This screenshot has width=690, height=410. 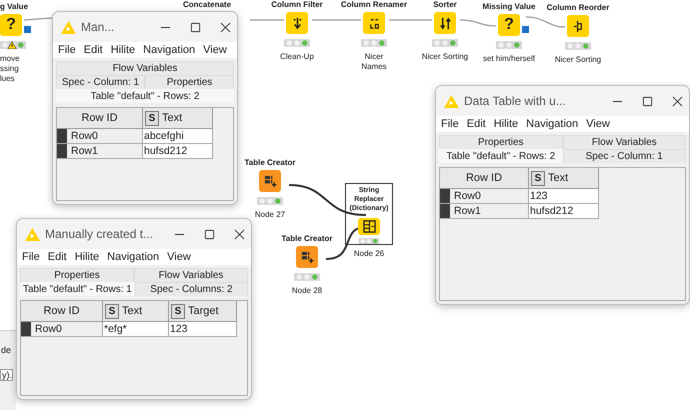 I want to click on node-label: move, so click(x=10, y=59).